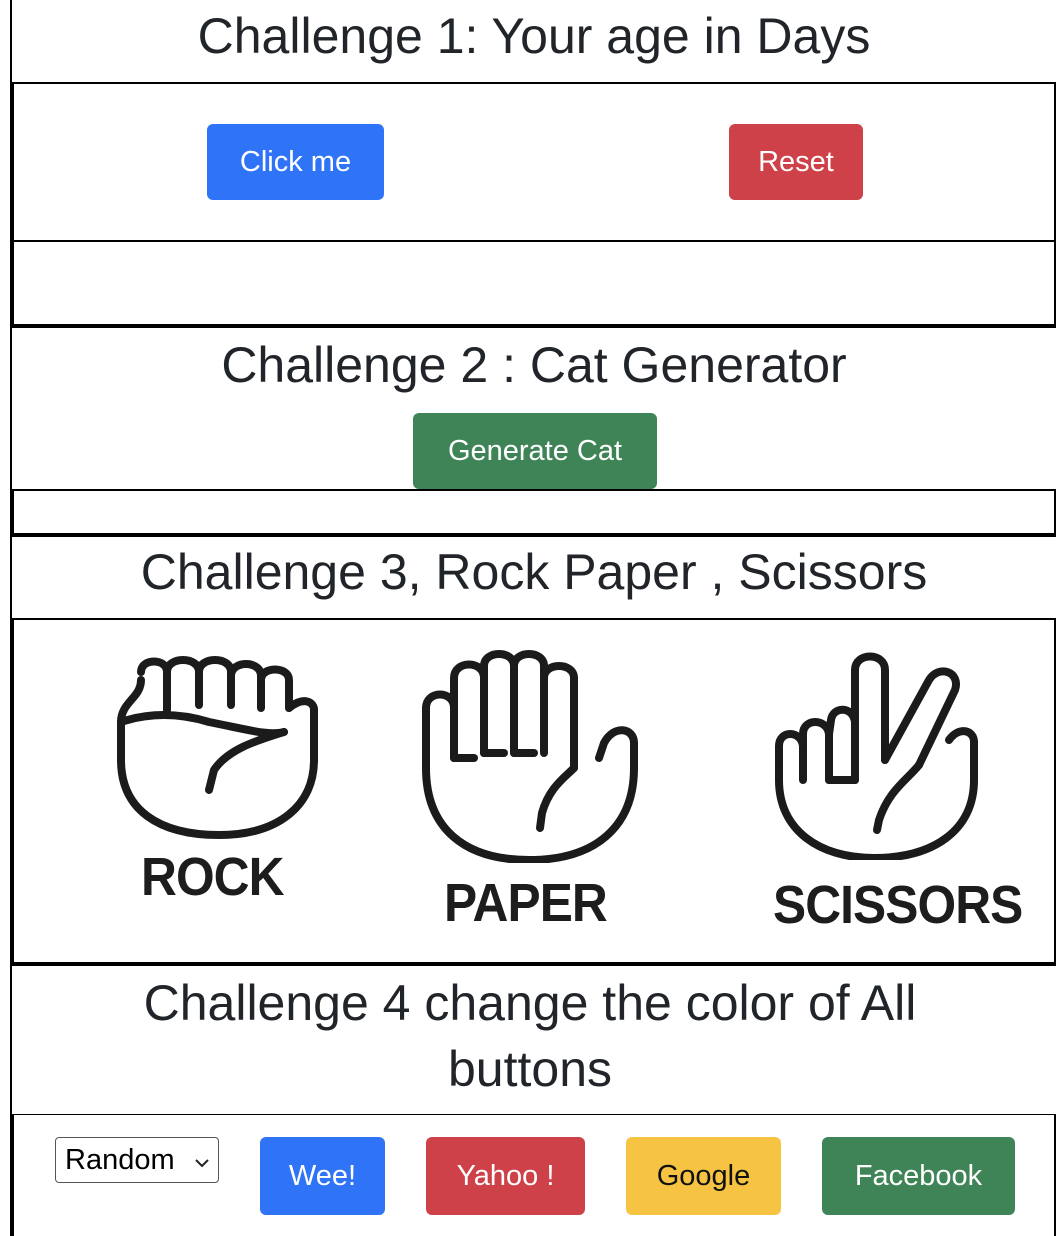  Describe the element at coordinates (876, 756) in the screenshot. I see `peace-hand-icon` at that location.